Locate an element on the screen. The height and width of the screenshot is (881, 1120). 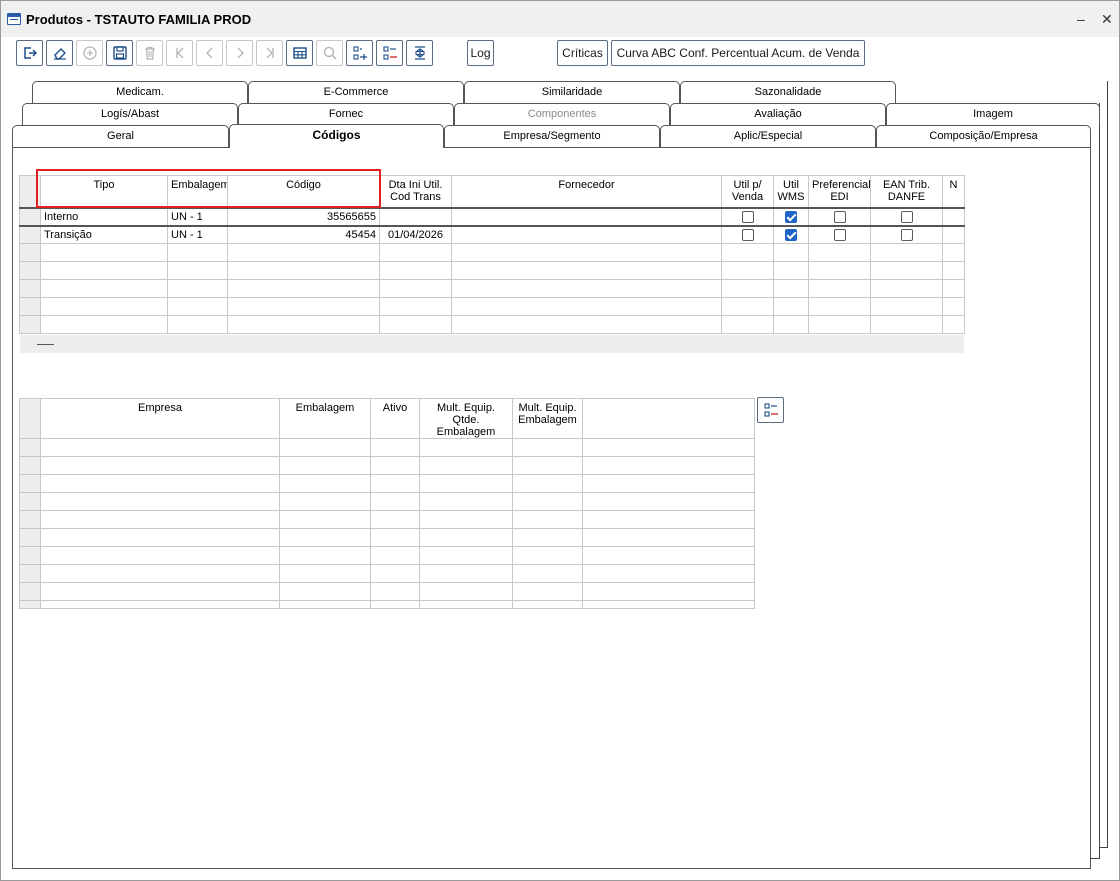
list-add-icon is located at coordinates (359, 53).